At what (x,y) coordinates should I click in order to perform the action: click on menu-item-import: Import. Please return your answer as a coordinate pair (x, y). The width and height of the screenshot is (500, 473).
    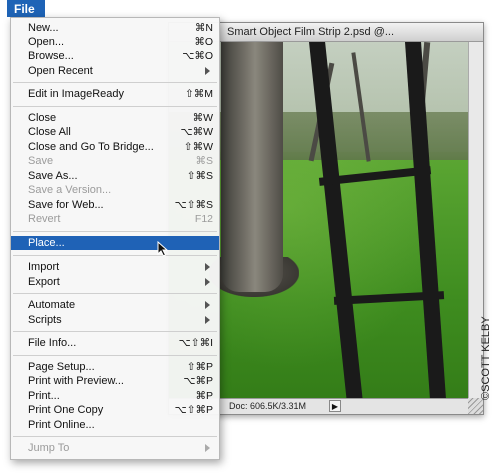
    Looking at the image, I should click on (115, 267).